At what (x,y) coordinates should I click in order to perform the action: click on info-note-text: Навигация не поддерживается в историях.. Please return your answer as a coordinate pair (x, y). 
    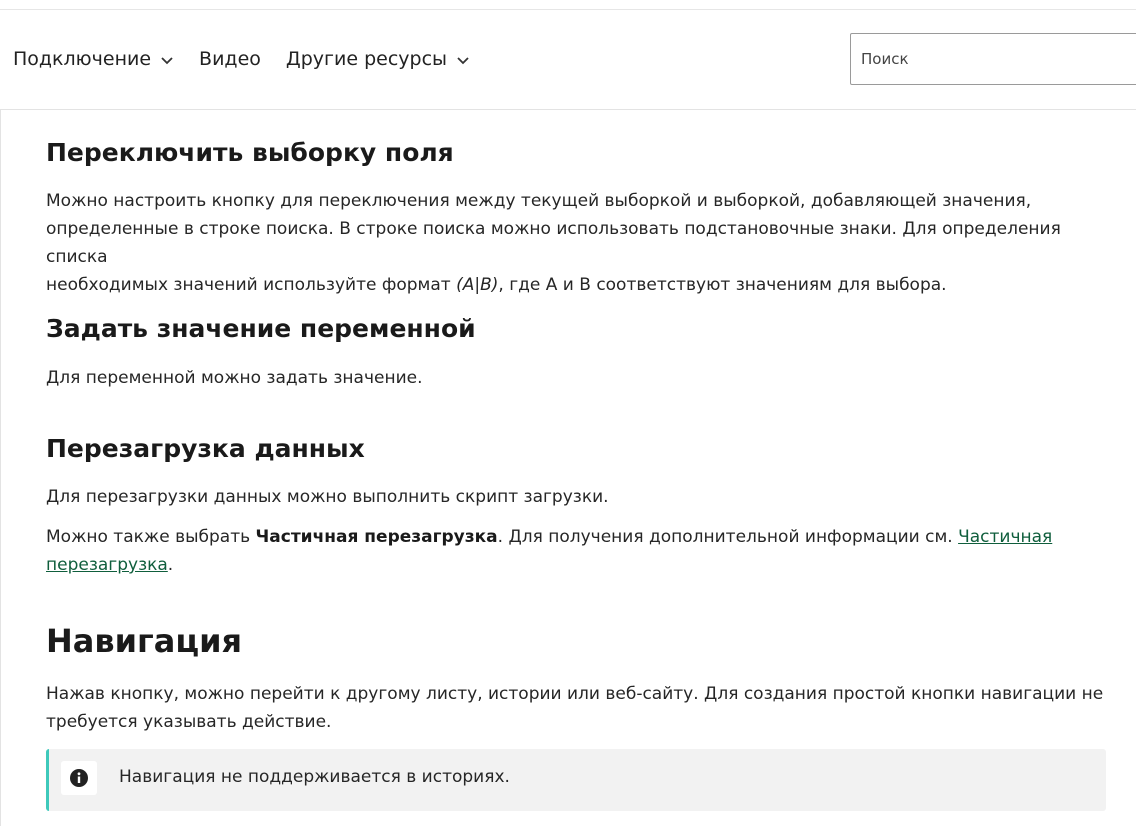
    Looking at the image, I should click on (314, 777).